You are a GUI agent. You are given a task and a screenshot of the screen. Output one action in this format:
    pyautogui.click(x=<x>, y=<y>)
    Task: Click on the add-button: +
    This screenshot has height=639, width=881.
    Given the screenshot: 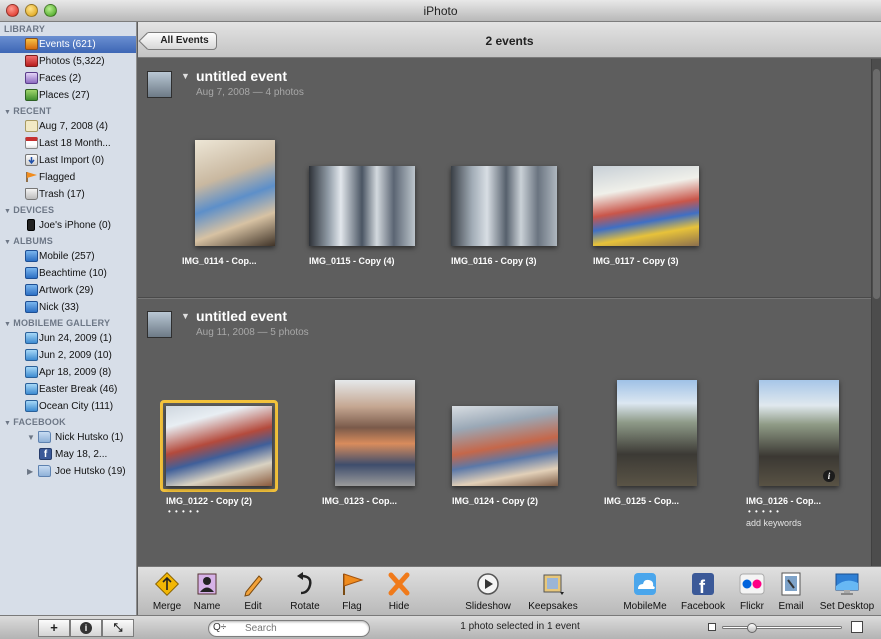 What is the action you would take?
    pyautogui.click(x=54, y=628)
    